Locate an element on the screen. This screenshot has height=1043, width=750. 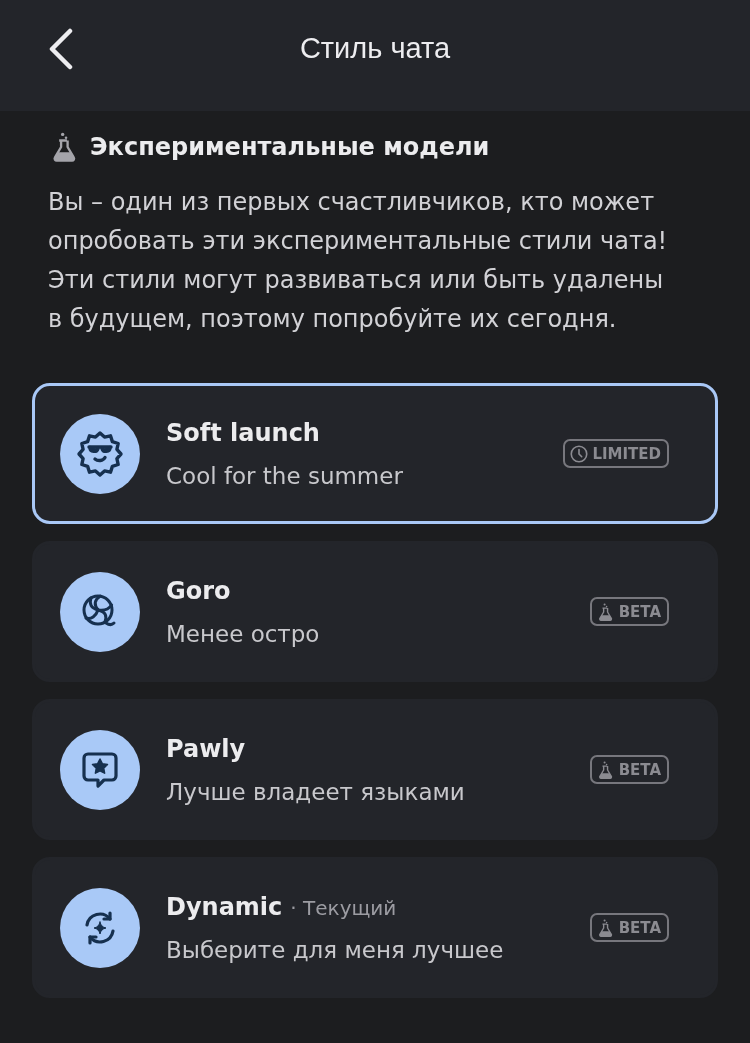
section-title: Экспериментальные модели is located at coordinates (290, 147).